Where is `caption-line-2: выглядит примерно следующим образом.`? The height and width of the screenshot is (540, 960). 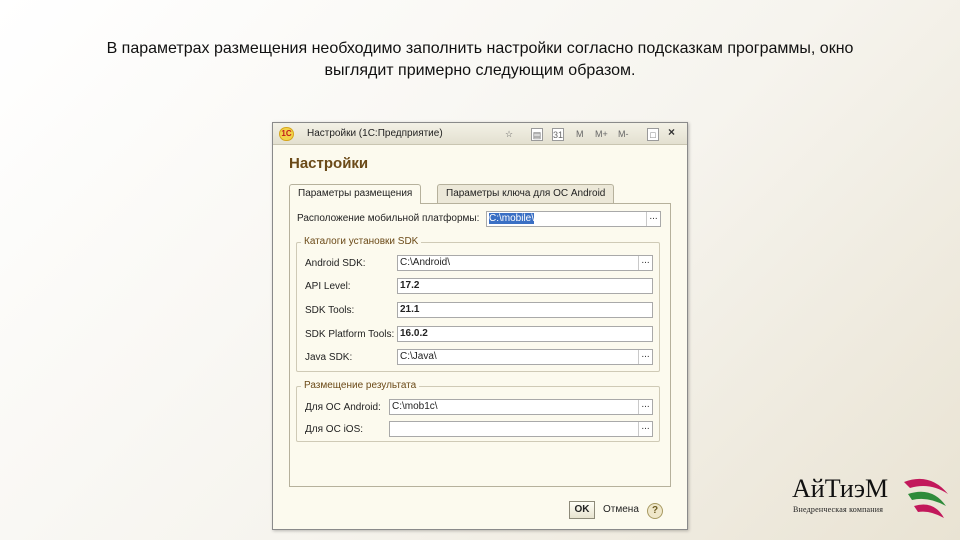 caption-line-2: выглядит примерно следующим образом. is located at coordinates (480, 70).